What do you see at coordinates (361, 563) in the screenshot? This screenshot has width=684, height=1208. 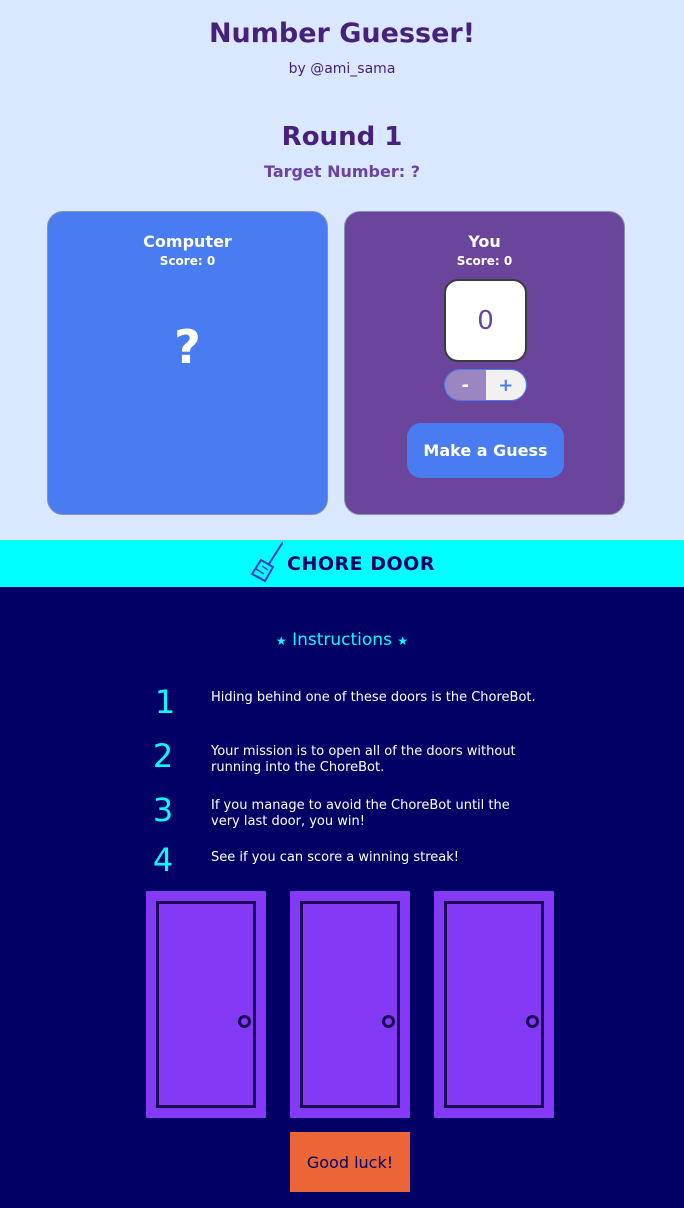 I see `chore-door-title: CHORE DOOR` at bounding box center [361, 563].